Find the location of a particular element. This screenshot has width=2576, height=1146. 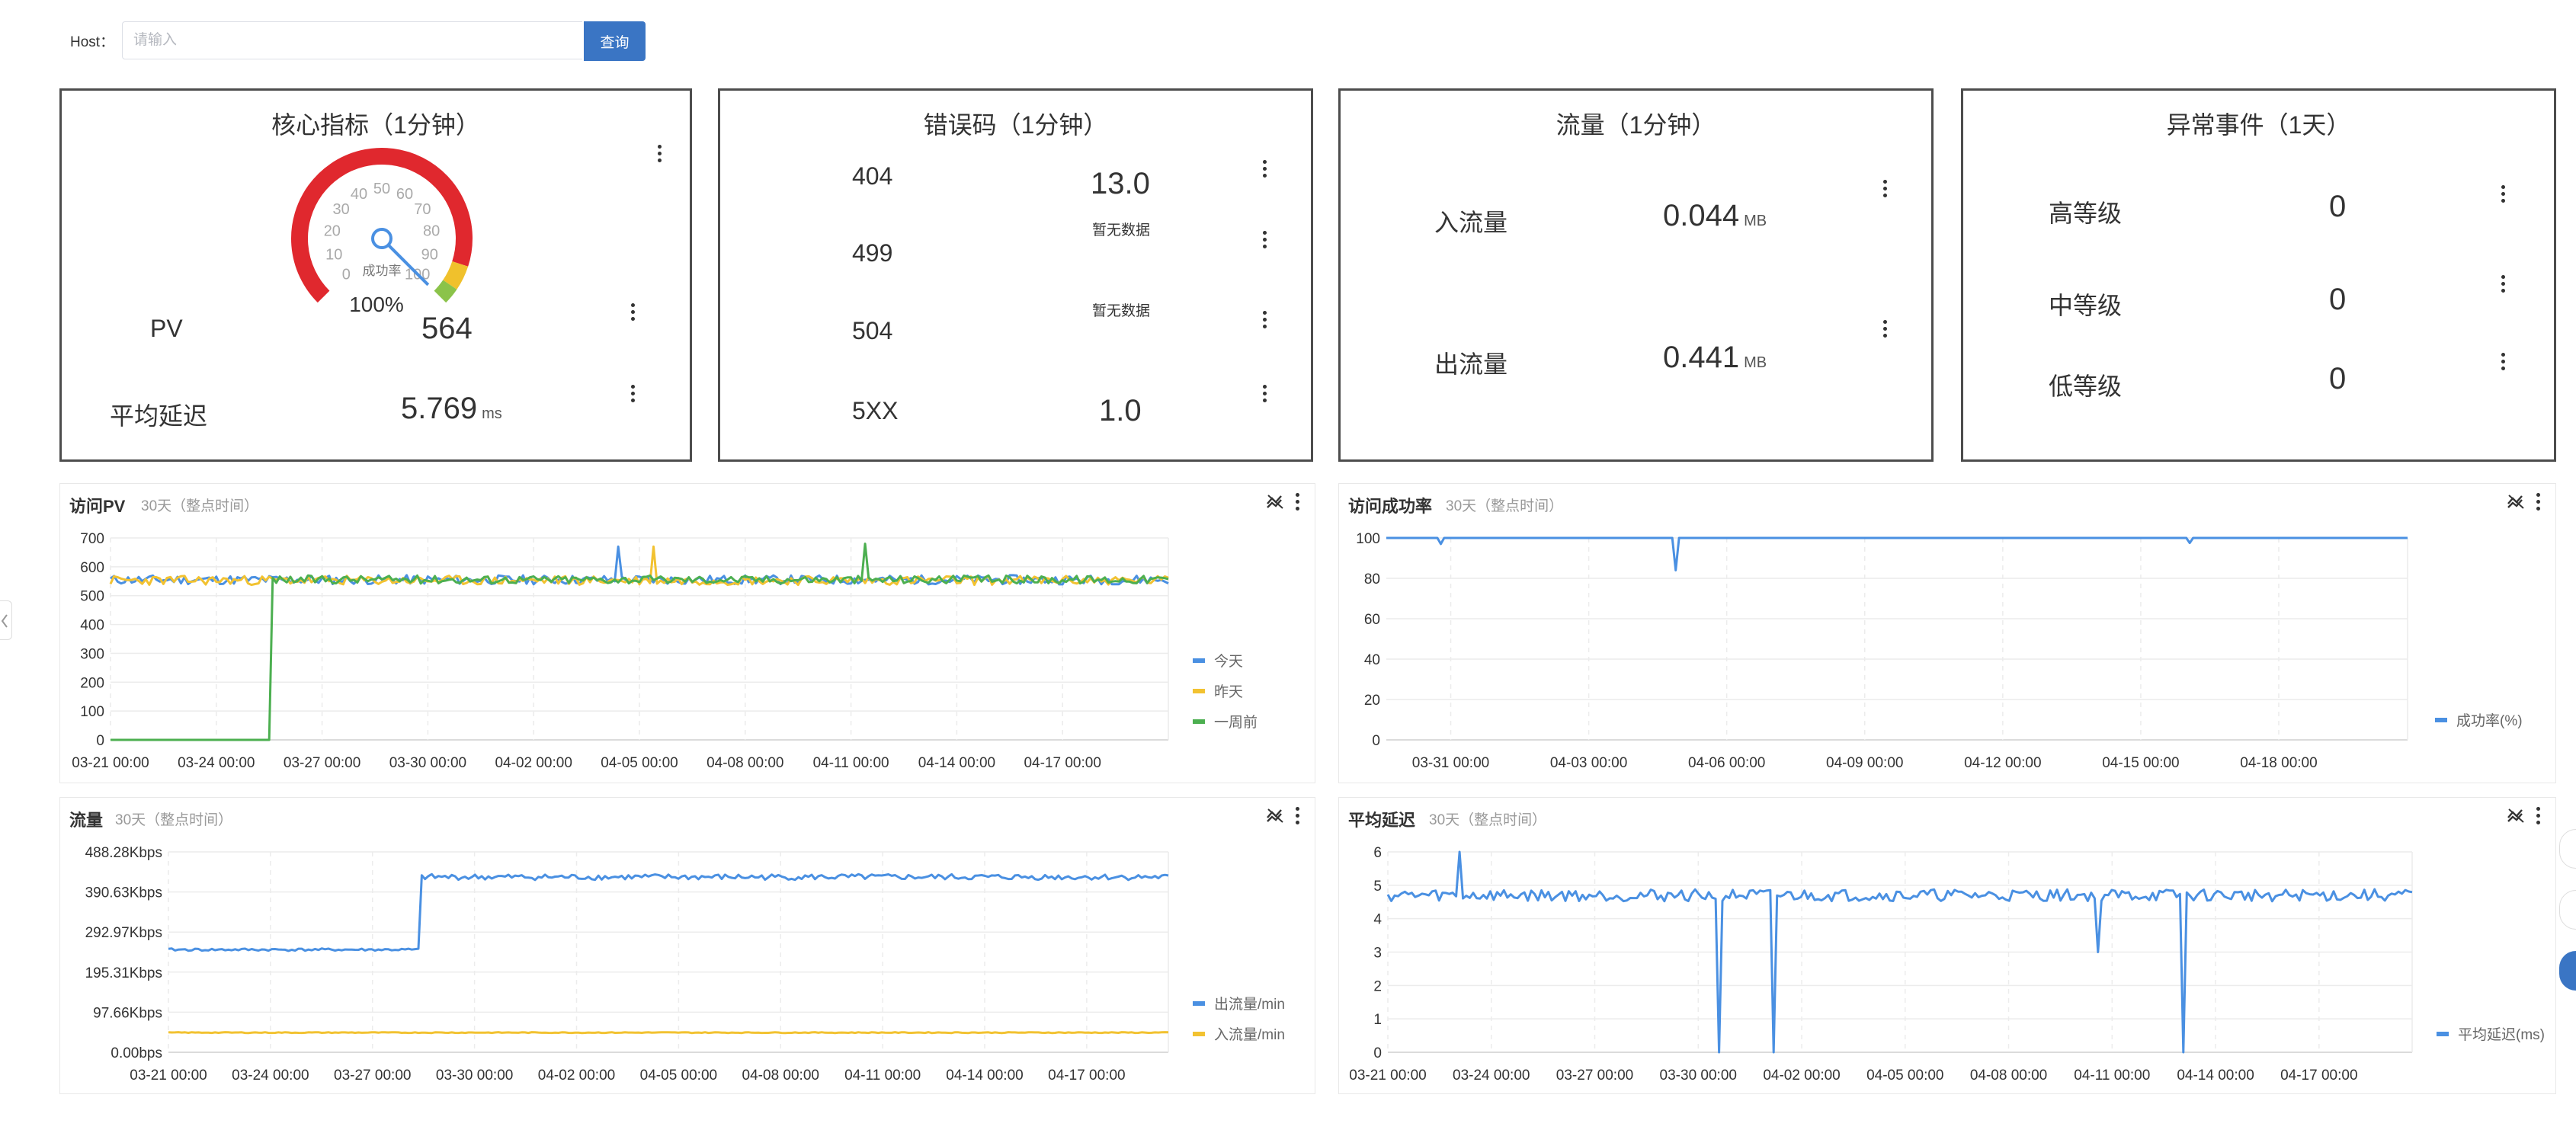

y-tick-label: 6 is located at coordinates (1377, 853).